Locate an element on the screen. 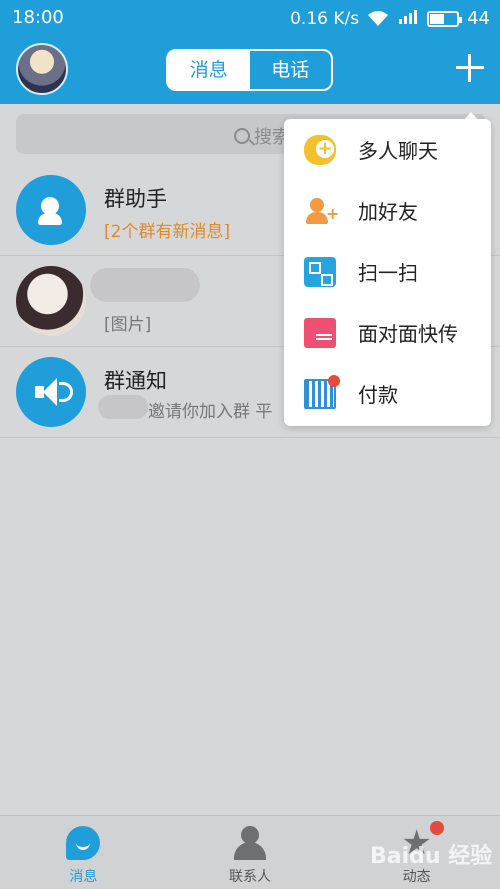 This screenshot has height=889, width=500. menu-item-add-friend: + 加好友 is located at coordinates (387, 210).